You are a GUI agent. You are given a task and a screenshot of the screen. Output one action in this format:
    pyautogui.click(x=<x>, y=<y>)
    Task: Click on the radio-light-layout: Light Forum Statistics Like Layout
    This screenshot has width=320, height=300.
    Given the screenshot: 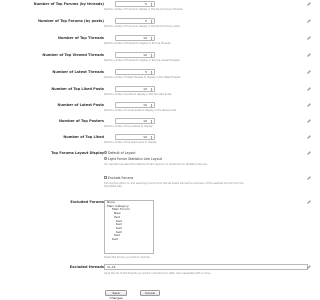 What is the action you would take?
    pyautogui.click(x=133, y=159)
    